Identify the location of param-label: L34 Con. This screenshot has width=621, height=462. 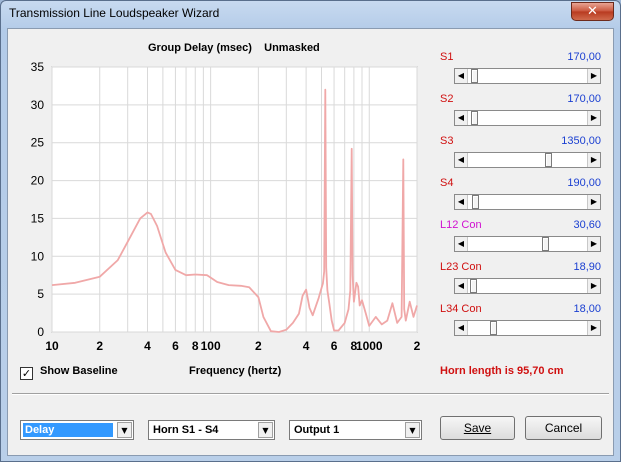
(461, 309).